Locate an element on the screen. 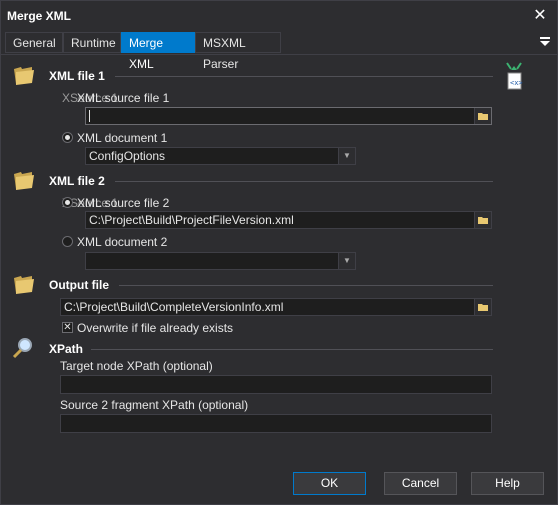  section-title-xml-file-1: XML file 1 is located at coordinates (77, 76).